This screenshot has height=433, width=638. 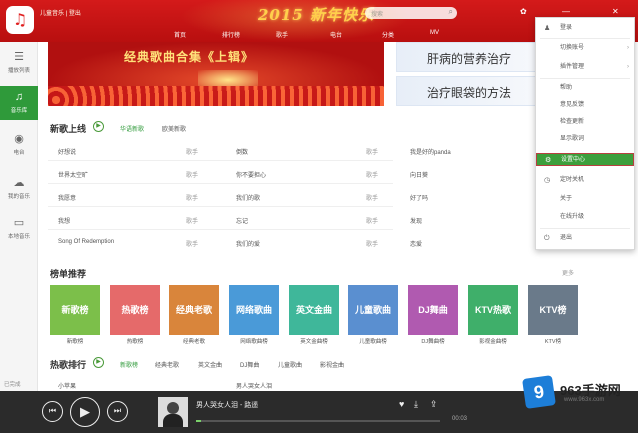 What do you see at coordinates (451, 12) in the screenshot?
I see `search-icon: ⌕` at bounding box center [451, 12].